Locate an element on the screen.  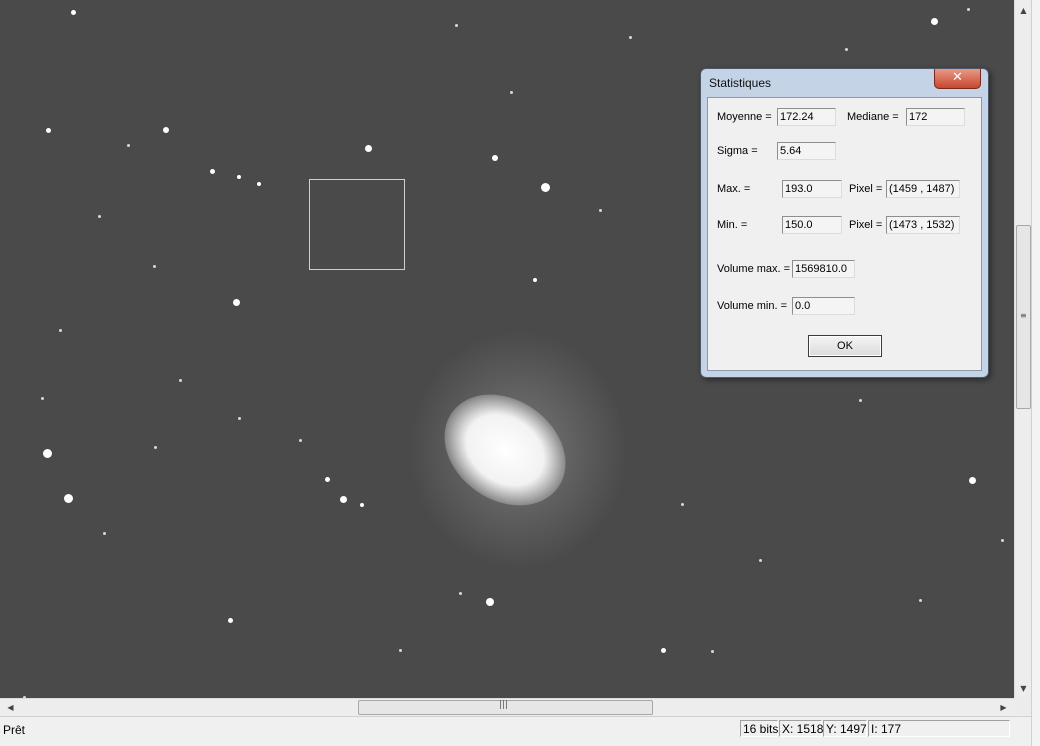
status-y: Y: 1497 is located at coordinates (845, 728).